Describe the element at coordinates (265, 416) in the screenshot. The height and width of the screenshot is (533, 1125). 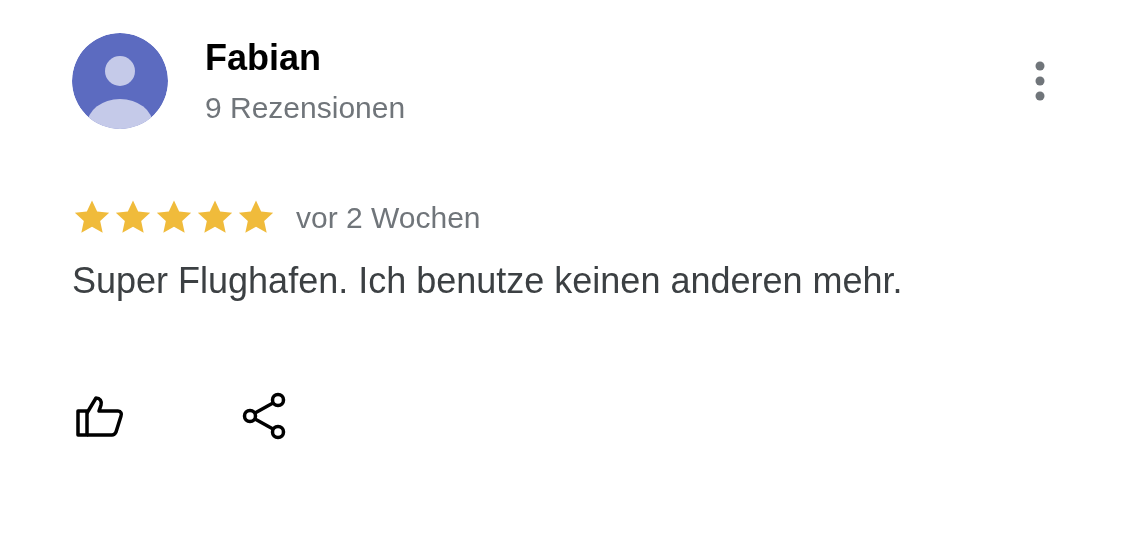
I see `share-icon` at that location.